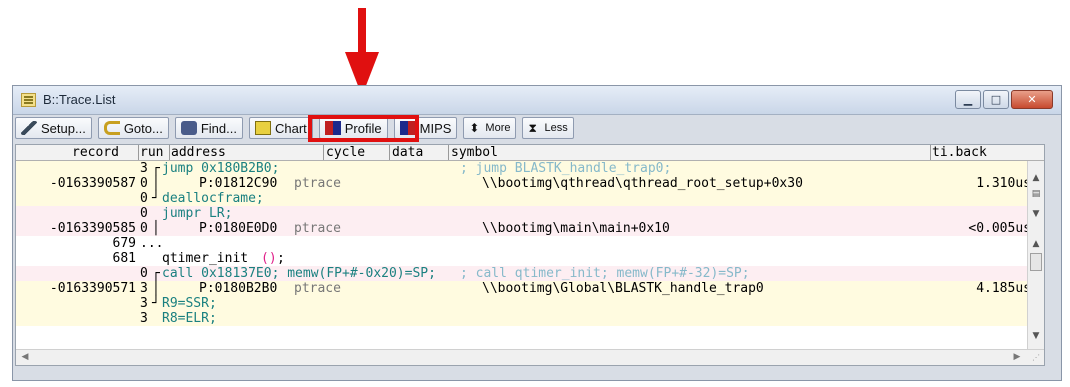  I want to click on chart-button: Chart, so click(280, 128).